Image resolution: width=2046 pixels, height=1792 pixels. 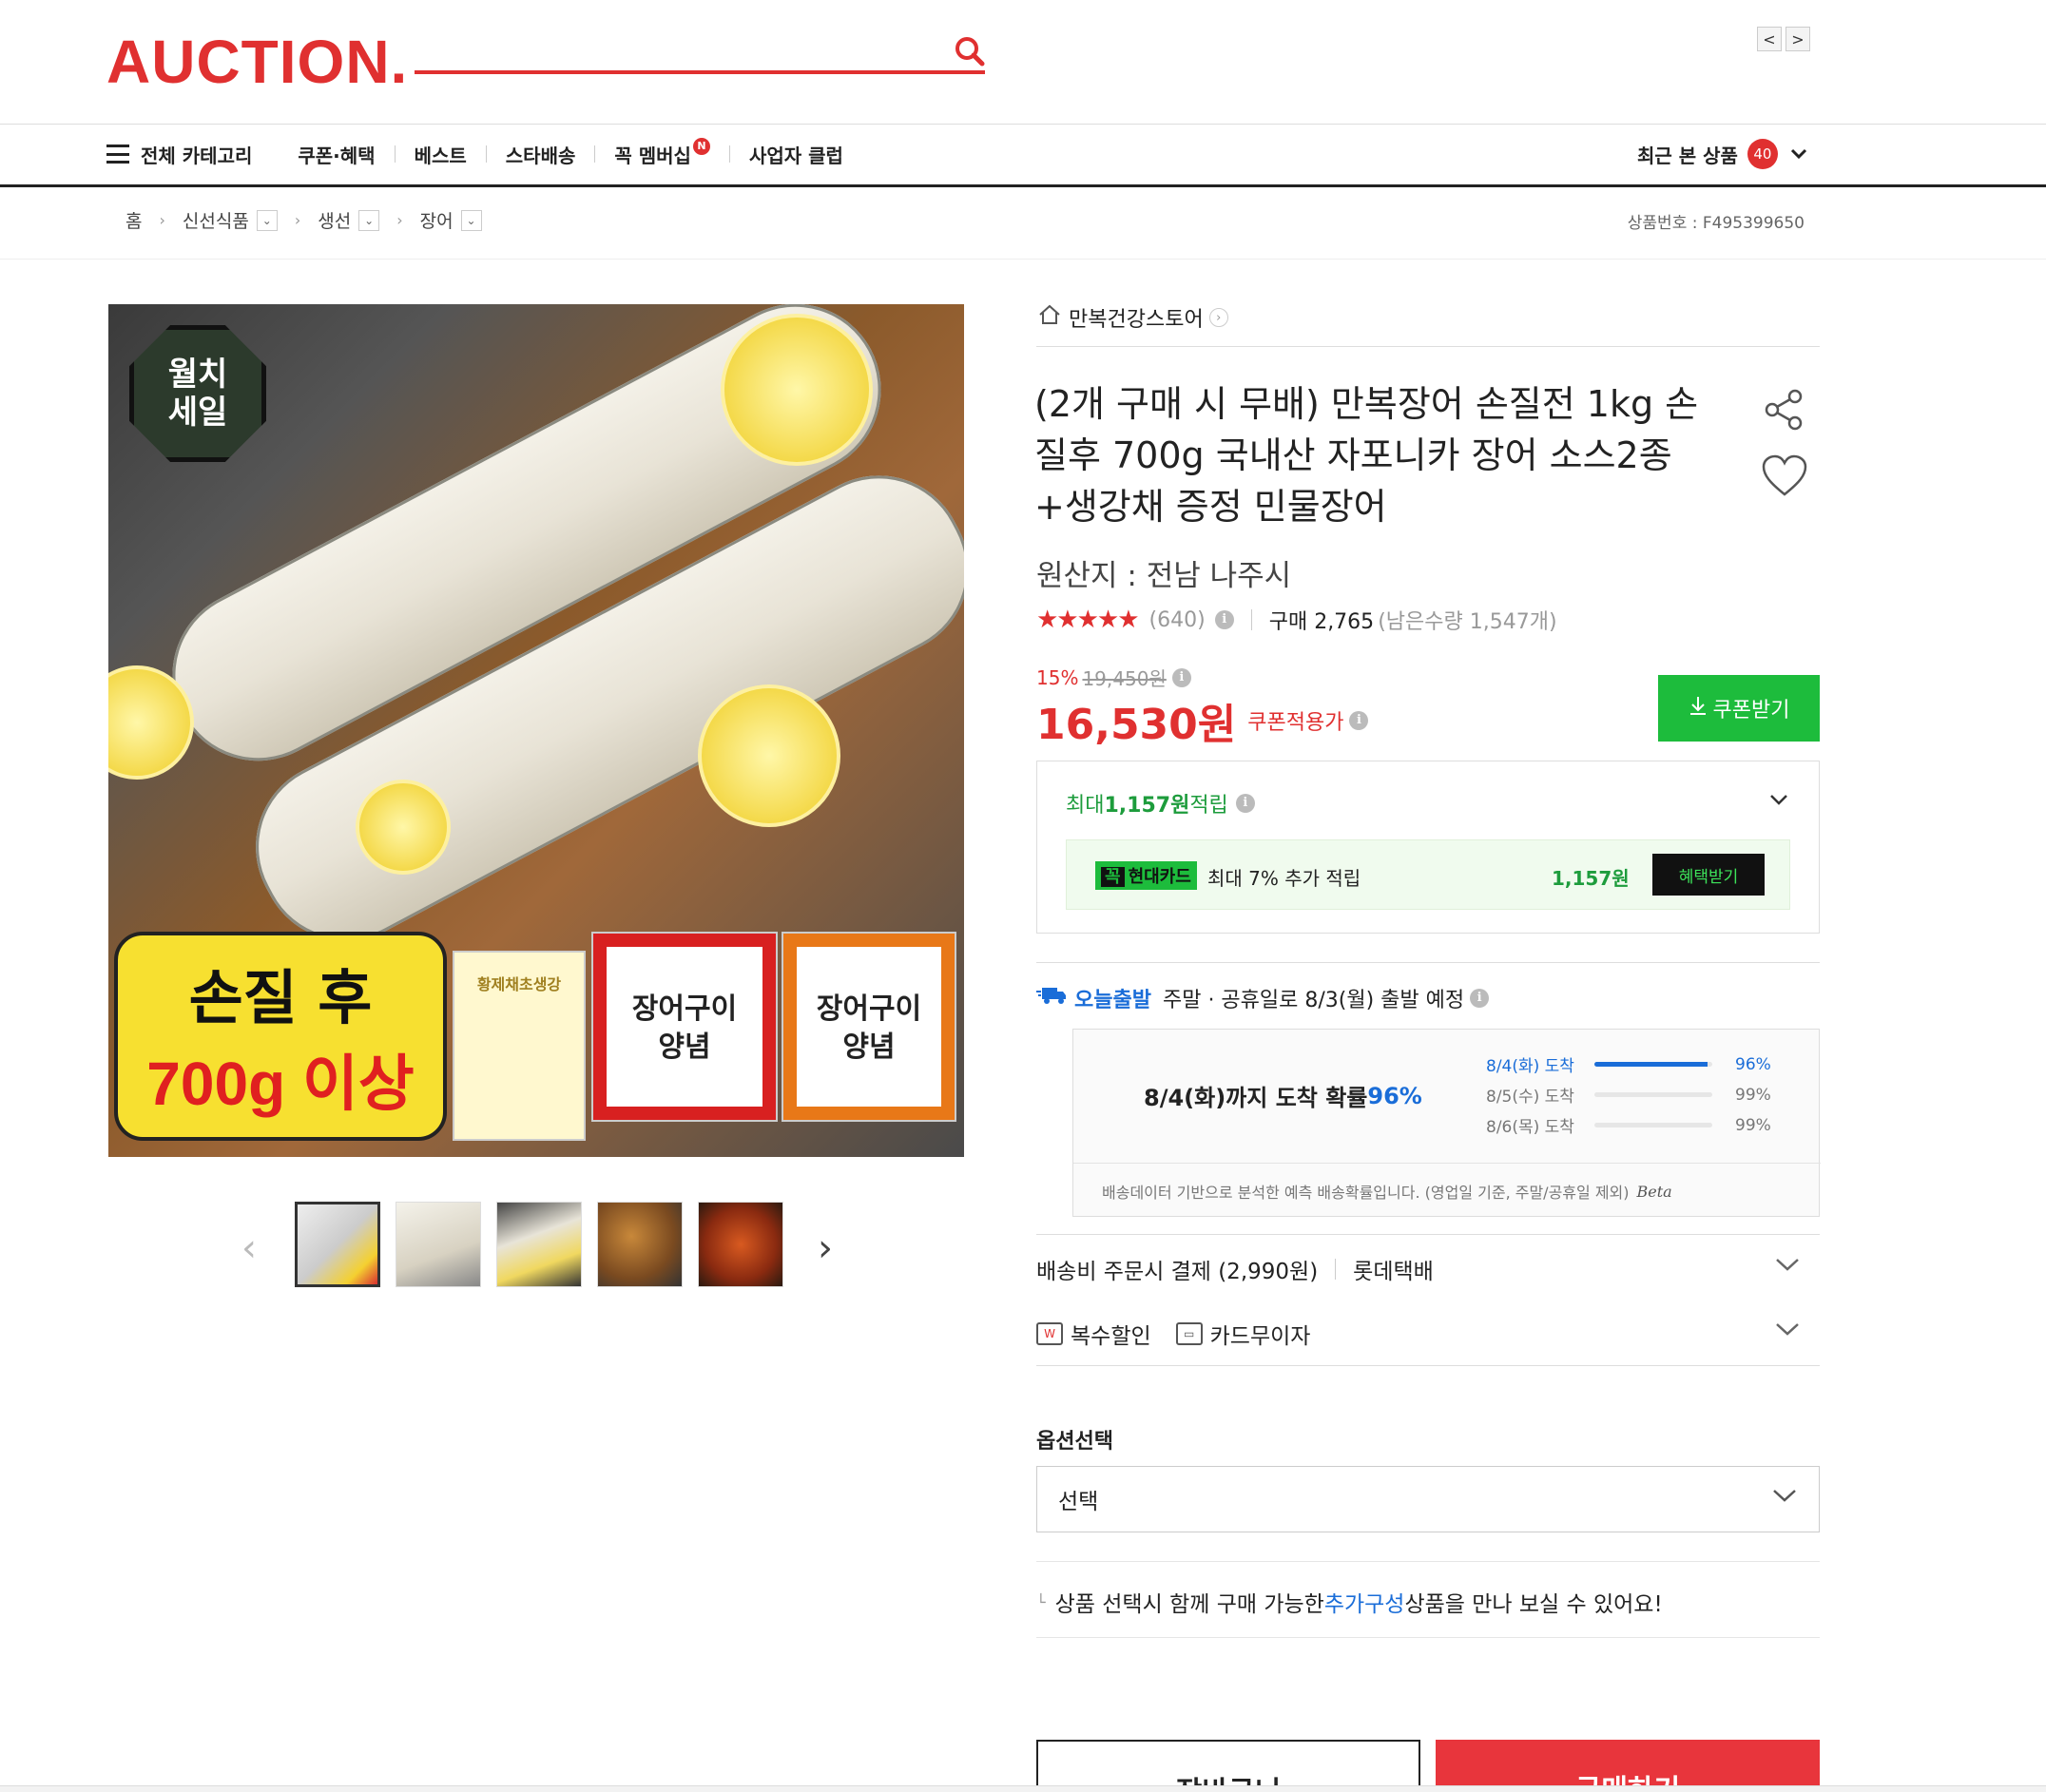 What do you see at coordinates (230, 220) in the screenshot?
I see `breadcrumb-level-1: 신선식품 ⌄` at bounding box center [230, 220].